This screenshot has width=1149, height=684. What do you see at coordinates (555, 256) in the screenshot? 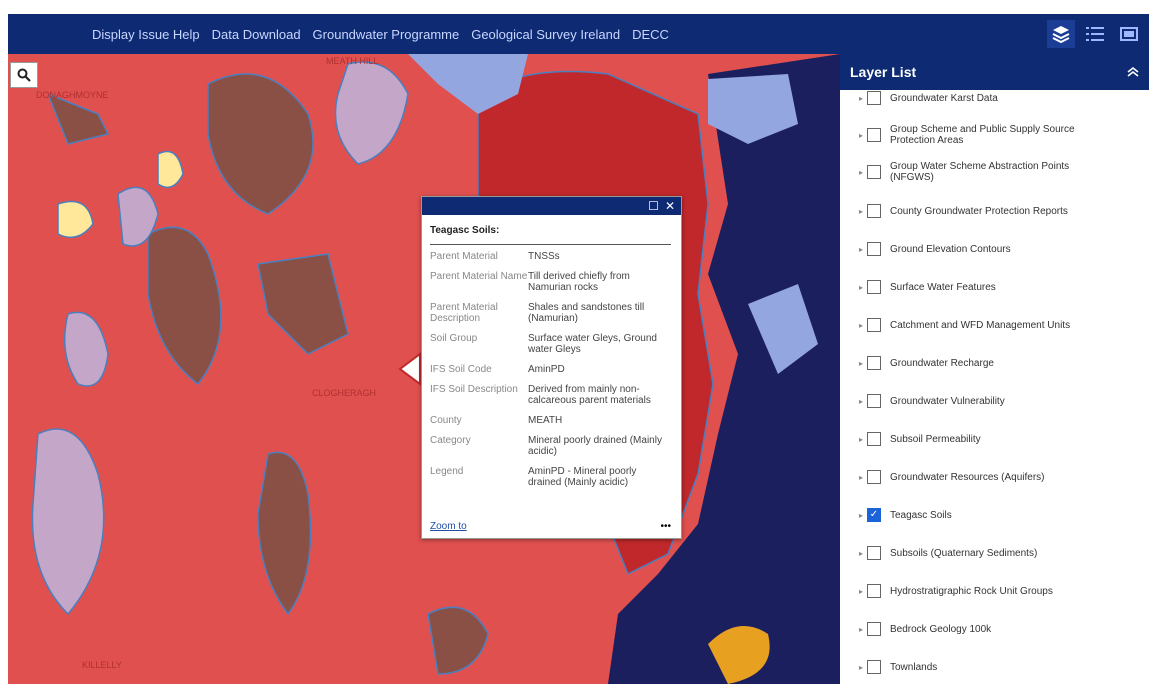
I see `popup-row: Parent Material TNSSs` at bounding box center [555, 256].